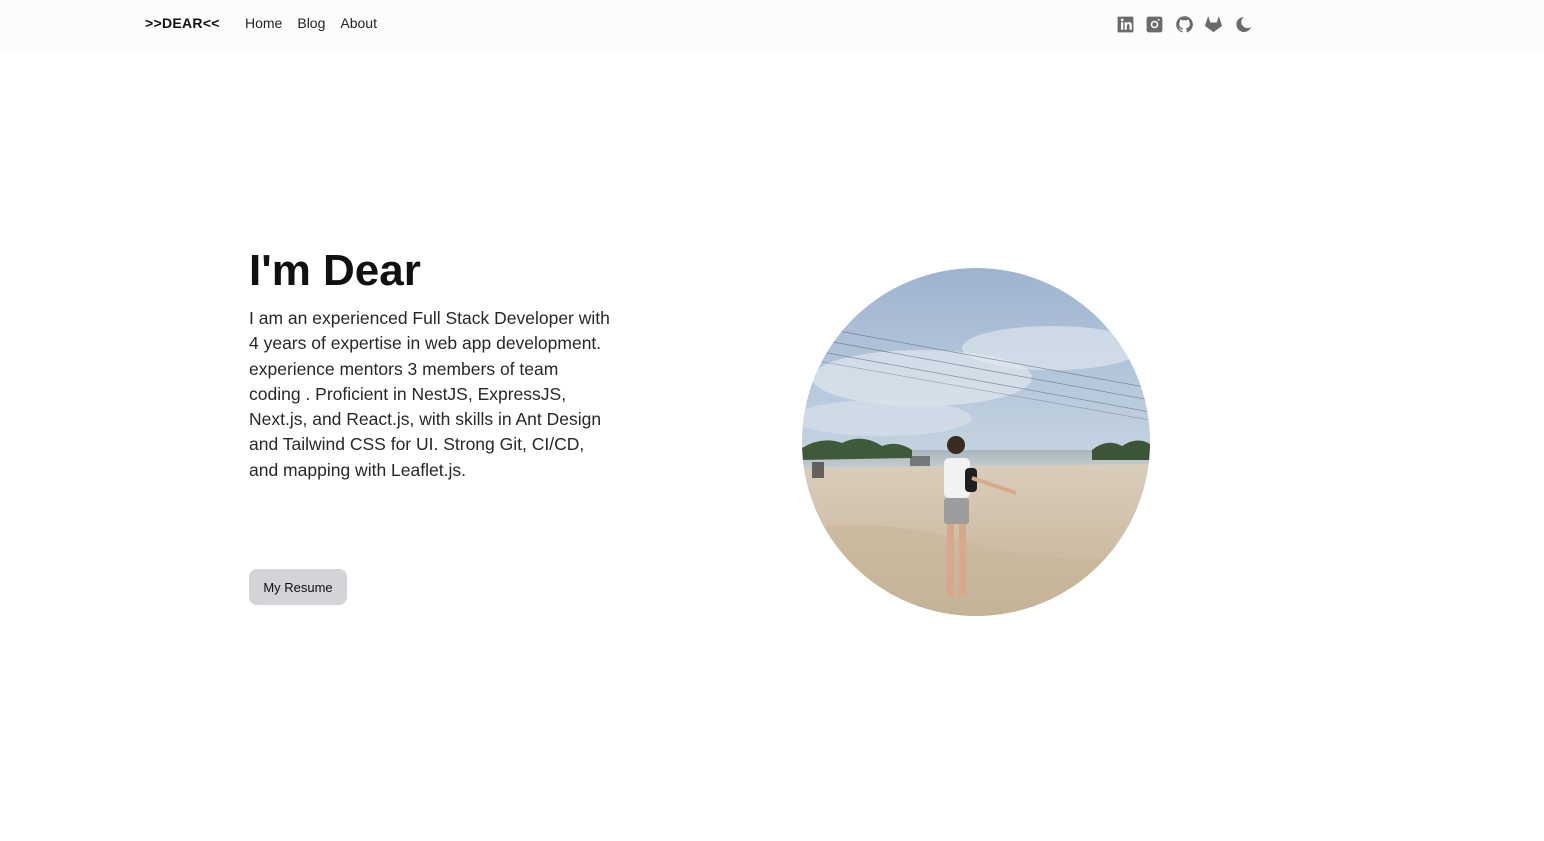 Image resolution: width=1544 pixels, height=841 pixels. Describe the element at coordinates (335, 270) in the screenshot. I see `hero-title: I'm Dear` at that location.